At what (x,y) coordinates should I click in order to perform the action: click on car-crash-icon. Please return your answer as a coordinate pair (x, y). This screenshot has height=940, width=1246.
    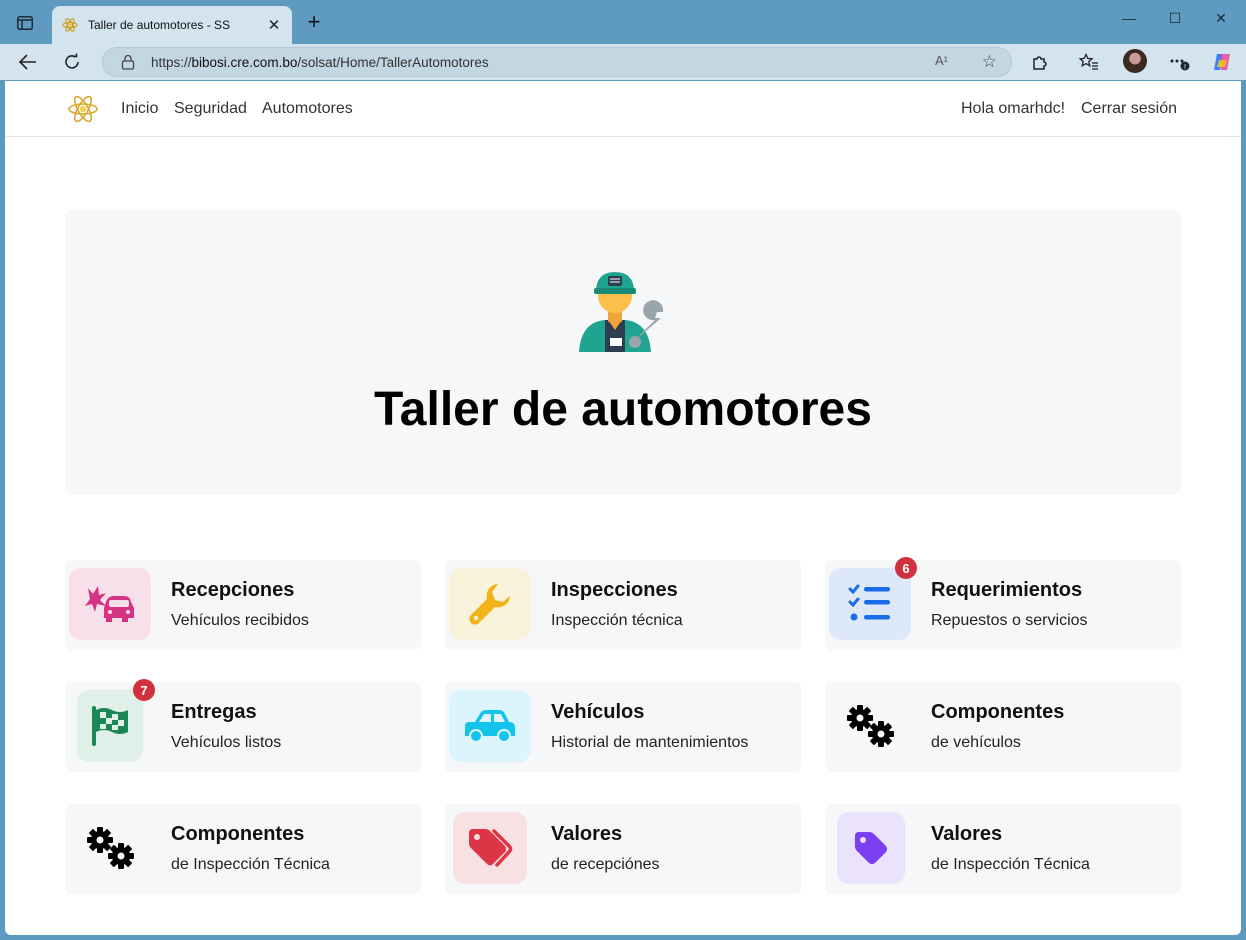
    Looking at the image, I should click on (109, 604).